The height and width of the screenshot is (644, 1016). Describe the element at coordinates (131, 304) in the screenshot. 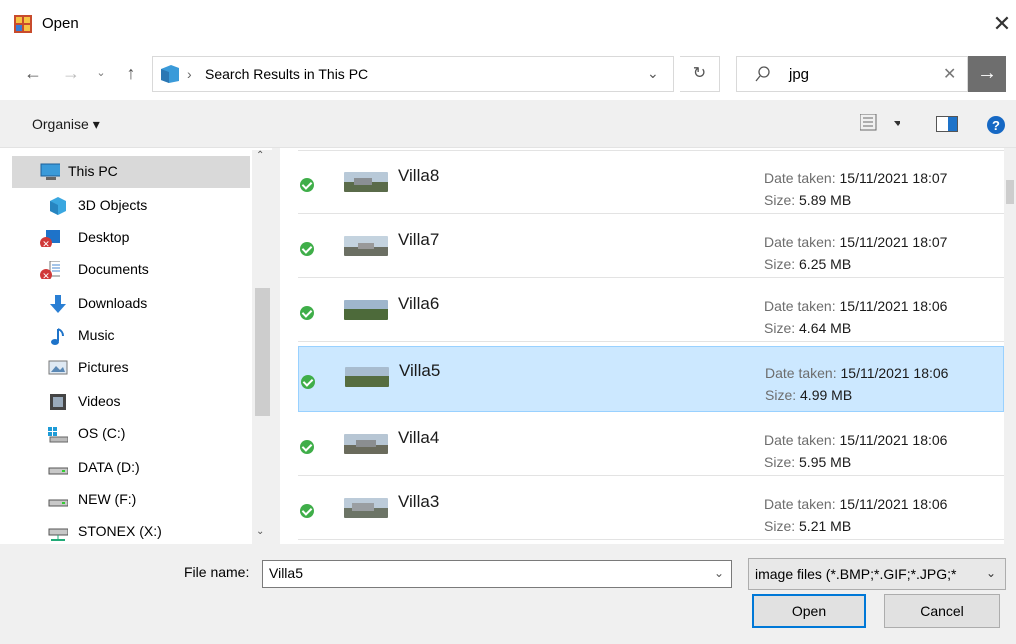

I see `nav-item-downloads: Downloads` at that location.